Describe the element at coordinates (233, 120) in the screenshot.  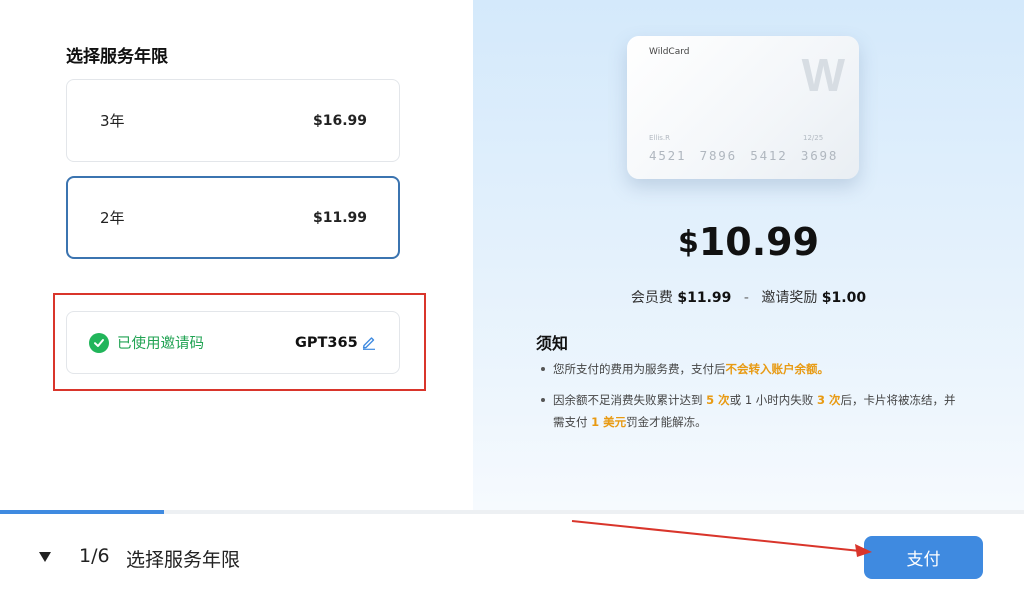
I see `plan-option-3-years: 3年 $16.99` at that location.